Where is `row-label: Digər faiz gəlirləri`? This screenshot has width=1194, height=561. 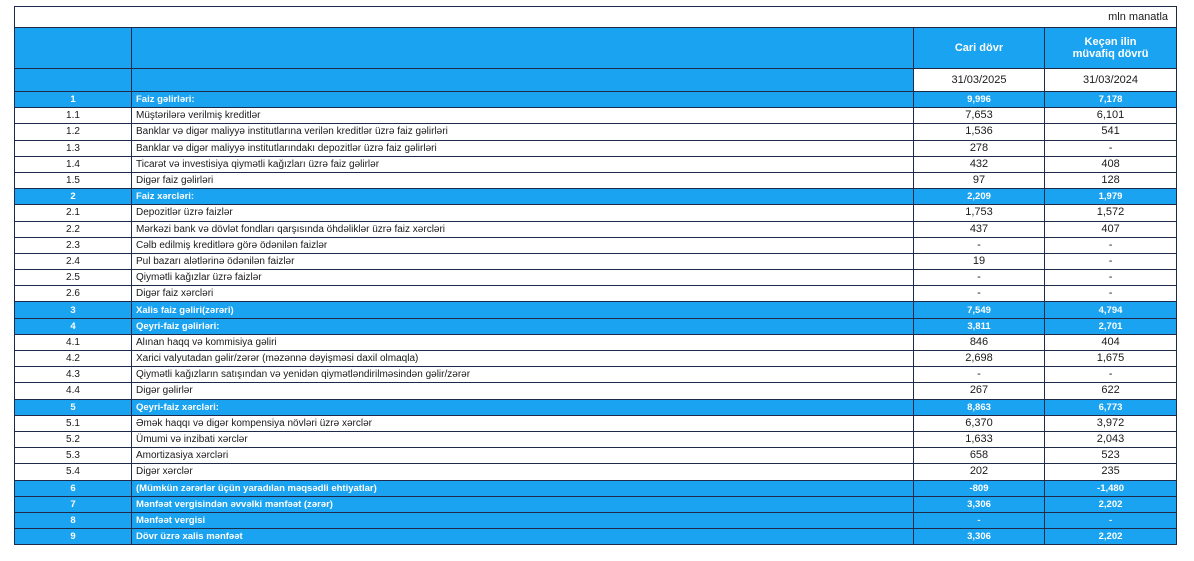
row-label: Digər faiz gəlirləri is located at coordinates (522, 180).